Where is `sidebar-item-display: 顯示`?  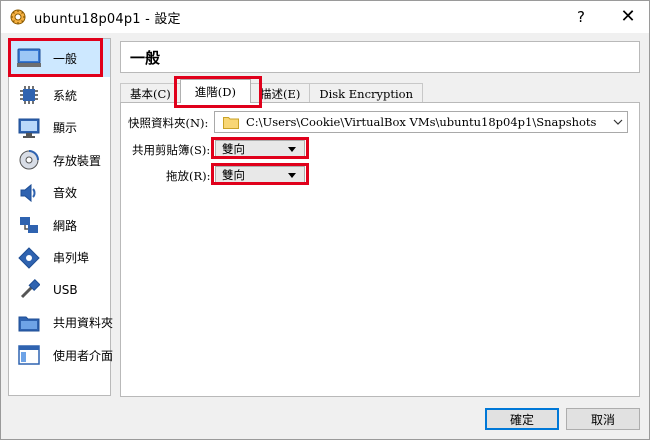
sidebar-item-display: 顯示 is located at coordinates (59, 128).